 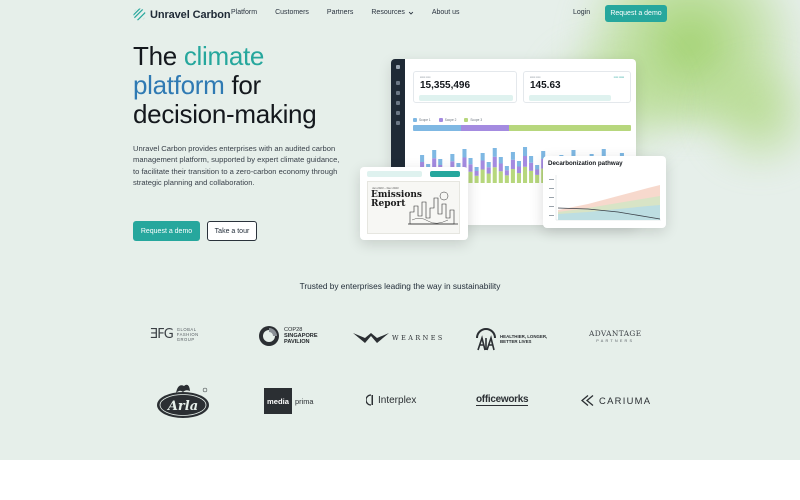 I want to click on kpi-link: ▪▪▪▪ ▪▪▪▪▪, so click(x=619, y=77).